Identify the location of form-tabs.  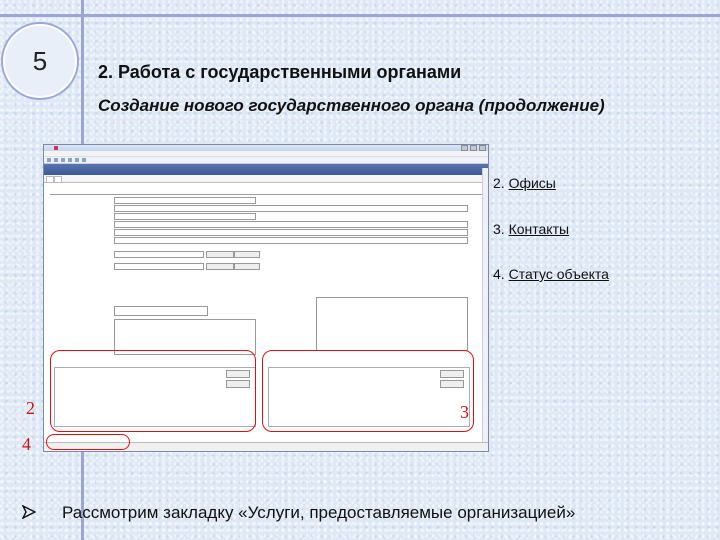
(266, 179).